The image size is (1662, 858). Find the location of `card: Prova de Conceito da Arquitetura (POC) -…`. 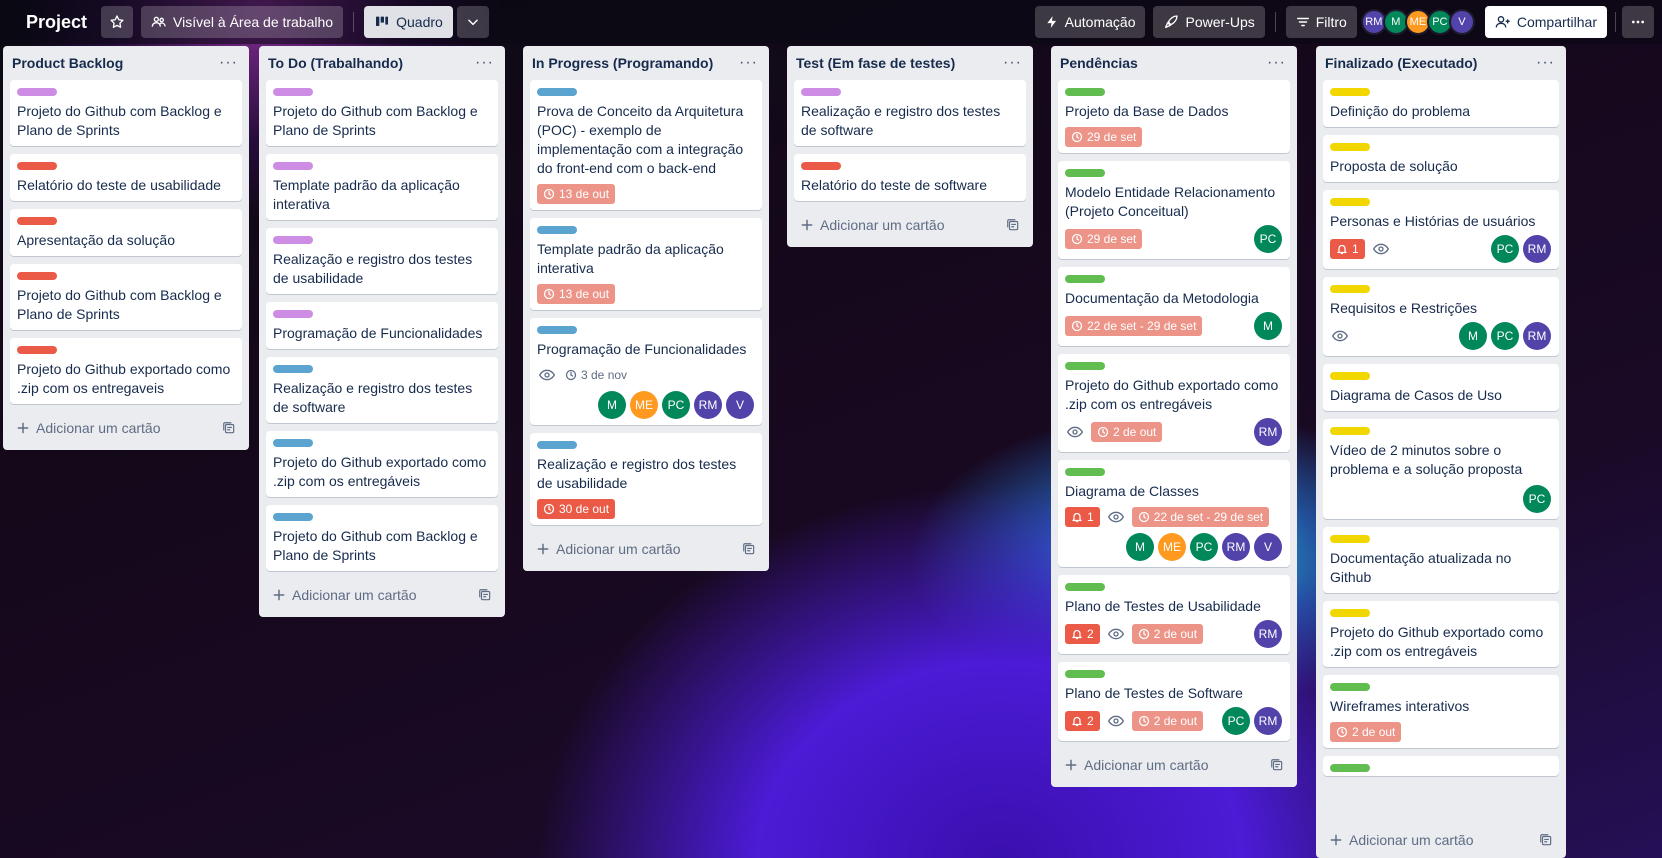

card: Prova de Conceito da Arquitetura (POC) -… is located at coordinates (646, 145).